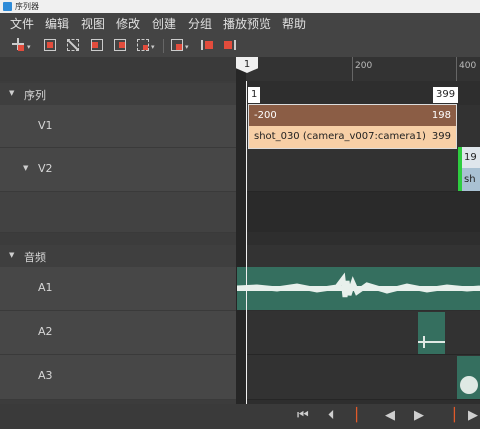 The image size is (480, 429). I want to click on menu-bar: 文件 编辑 视图 修改 创建 分组 播放预览 帮助, so click(240, 24).